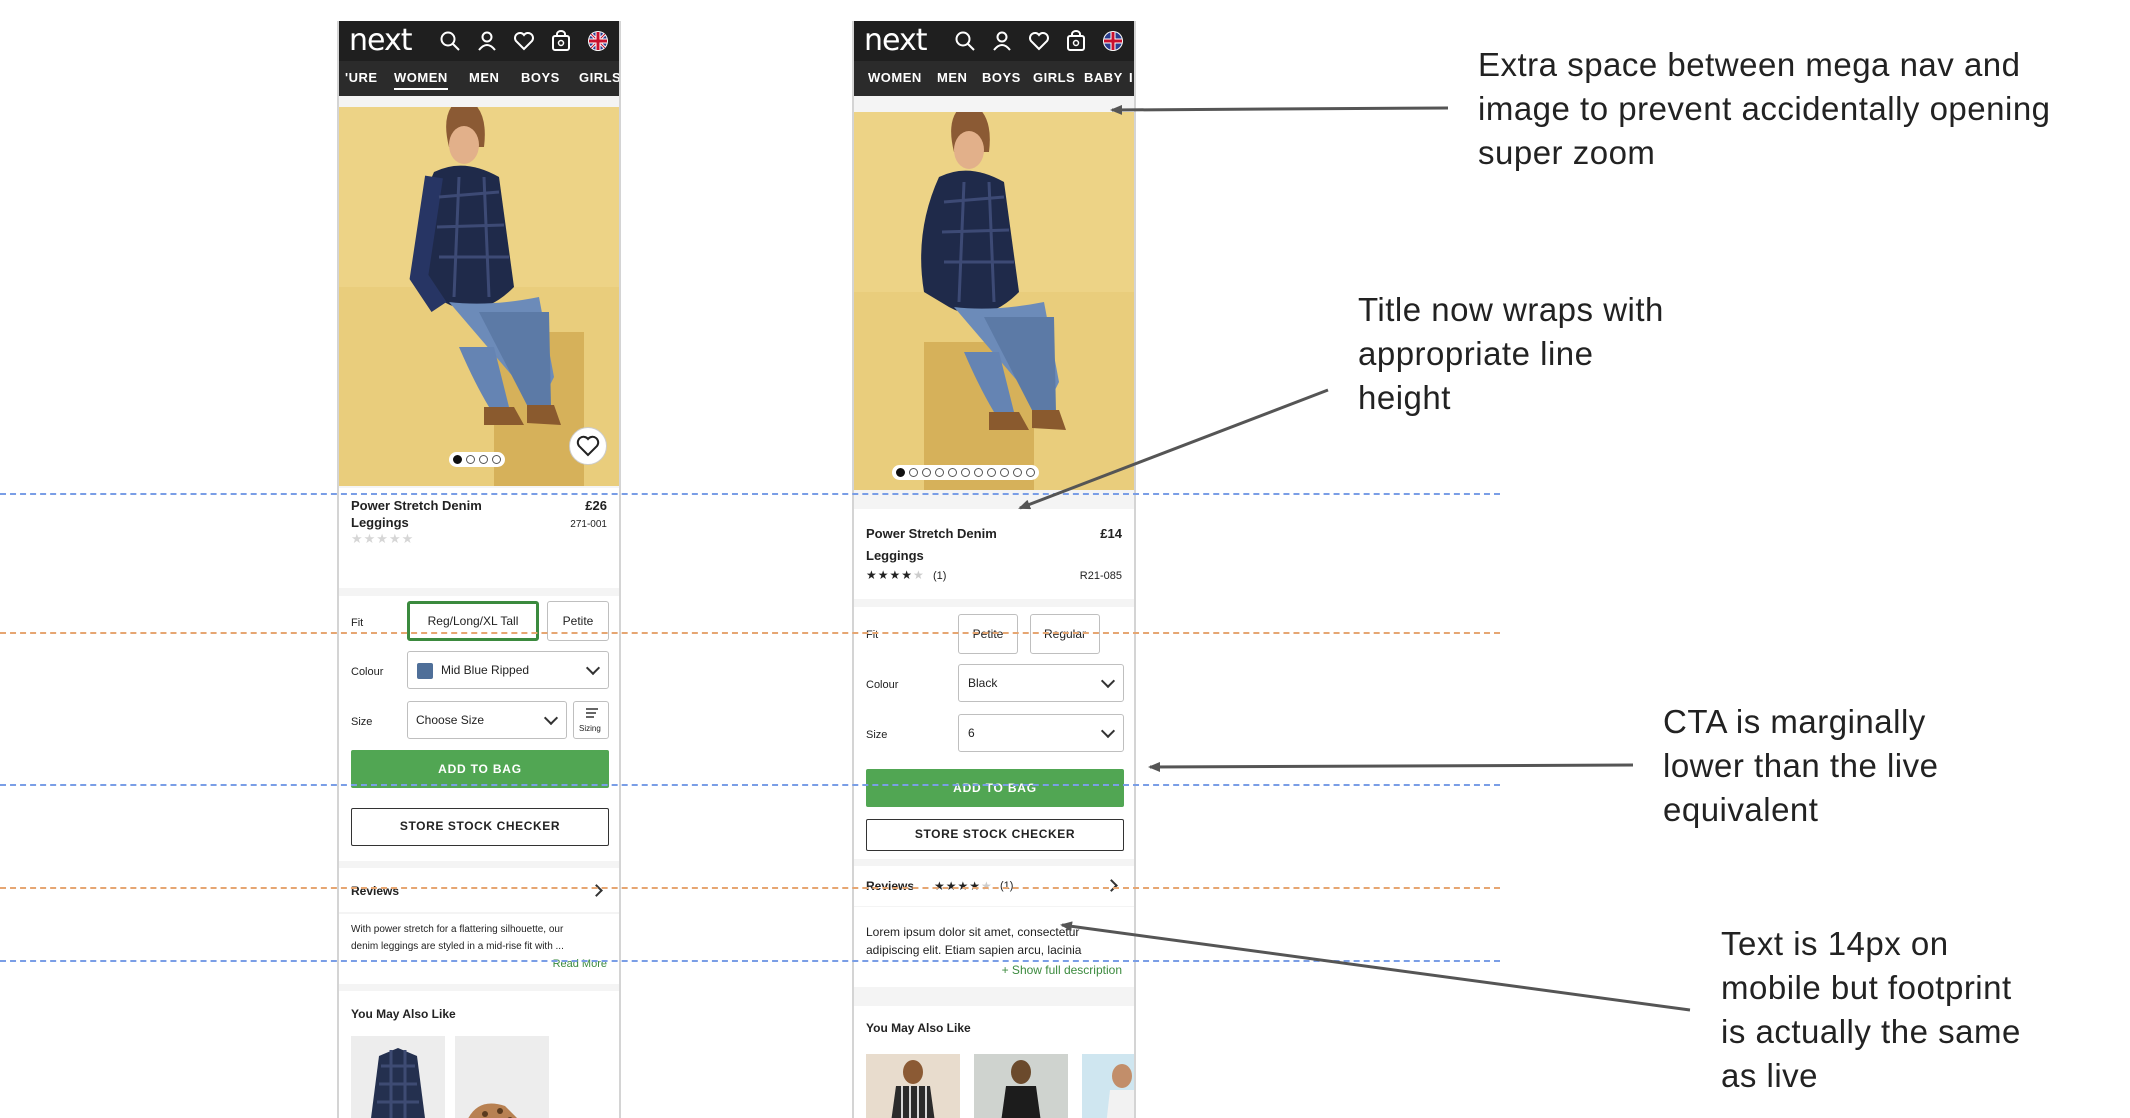 The width and height of the screenshot is (2130, 1118). I want to click on annotation-line: appropriate line, so click(1476, 353).